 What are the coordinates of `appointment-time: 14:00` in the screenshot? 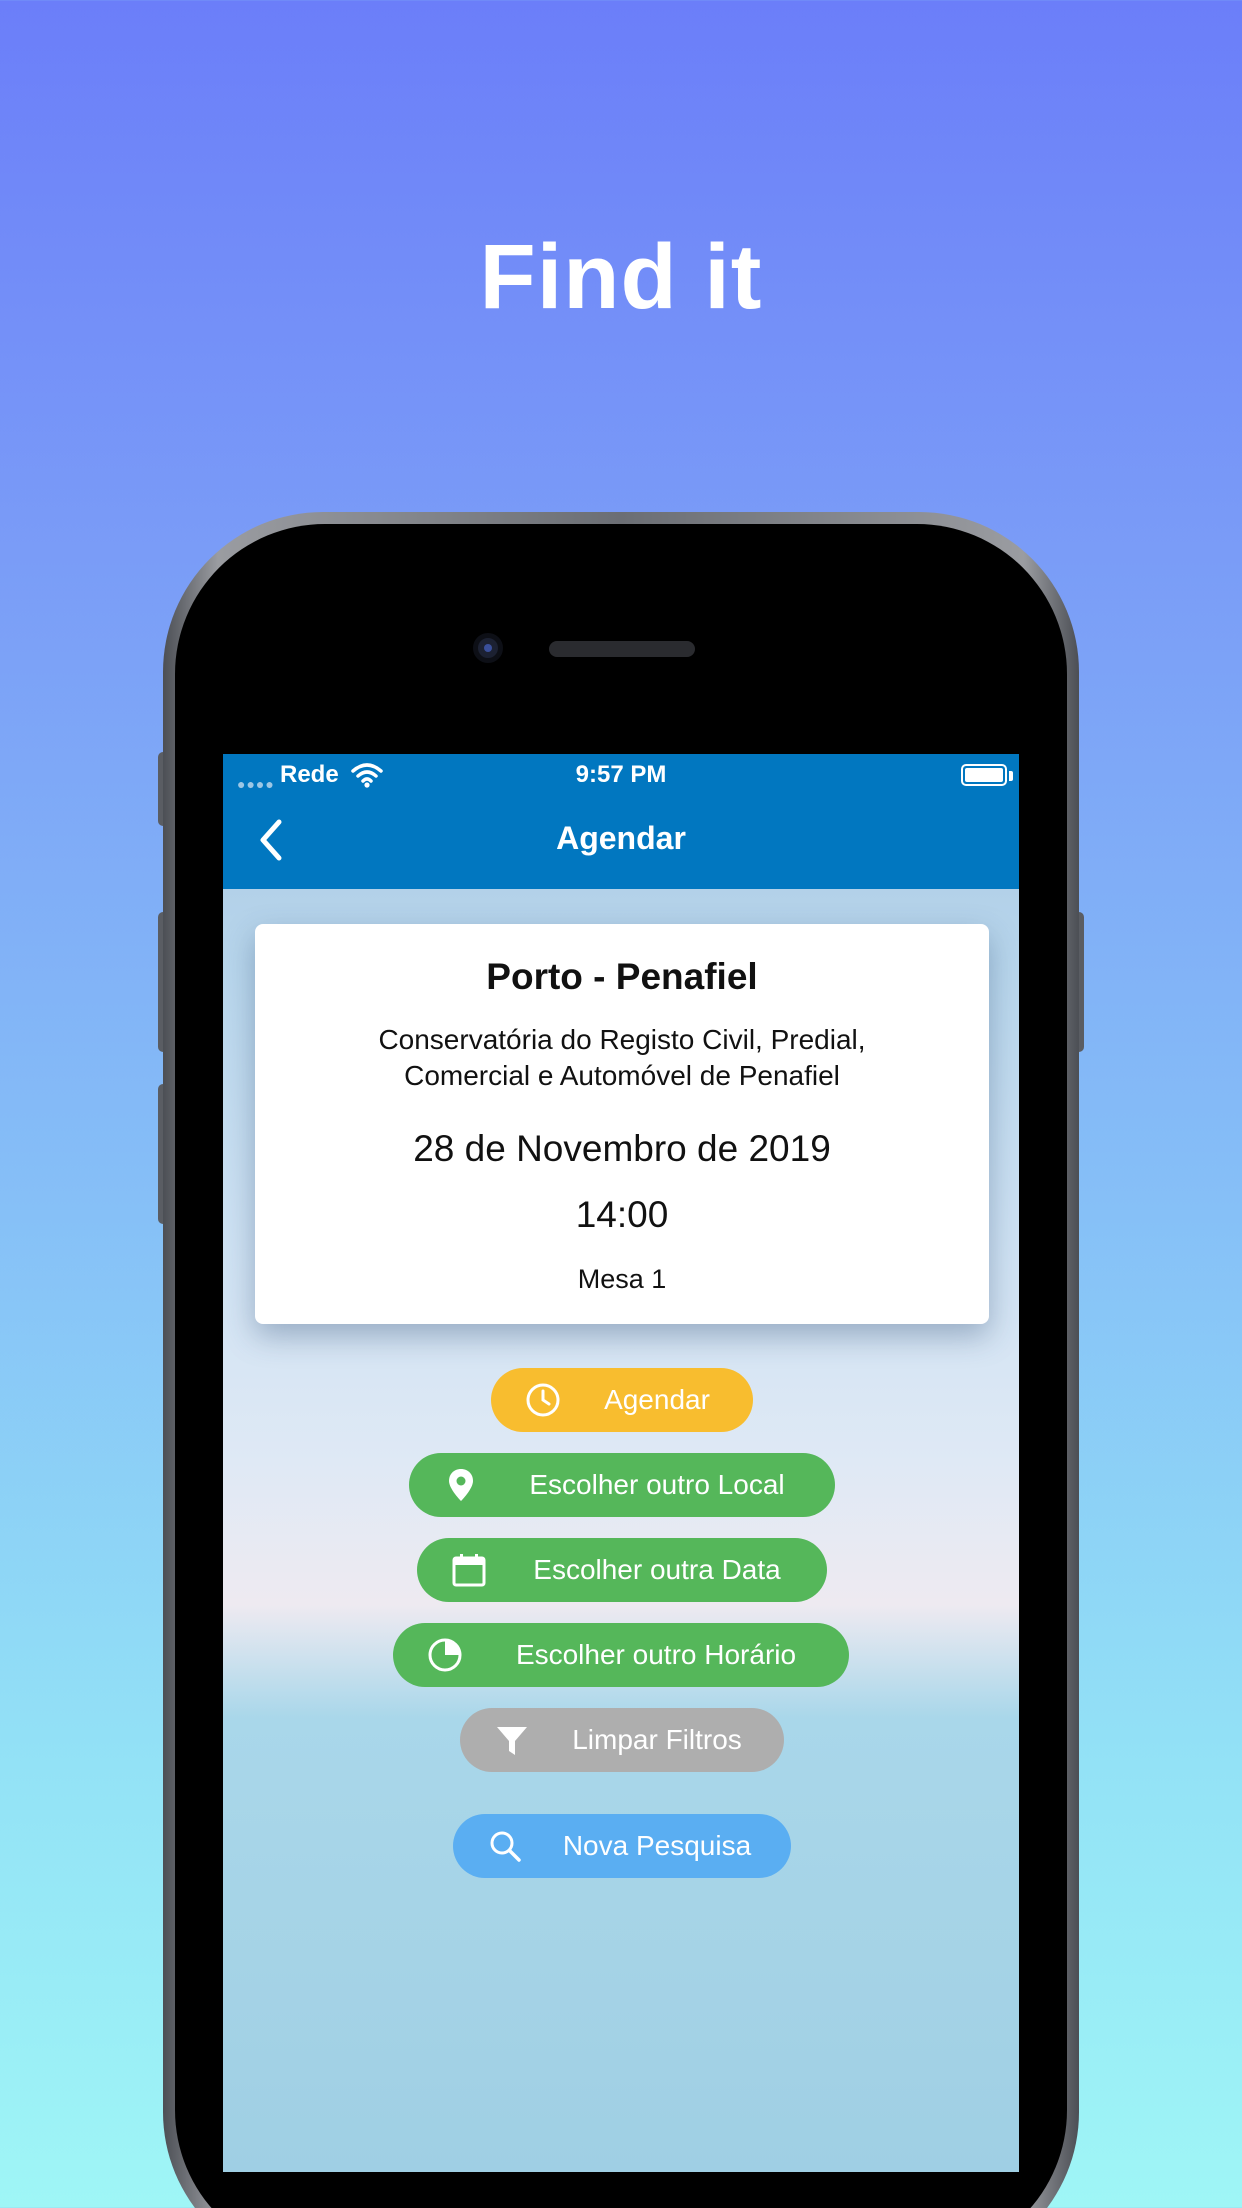 It's located at (622, 1214).